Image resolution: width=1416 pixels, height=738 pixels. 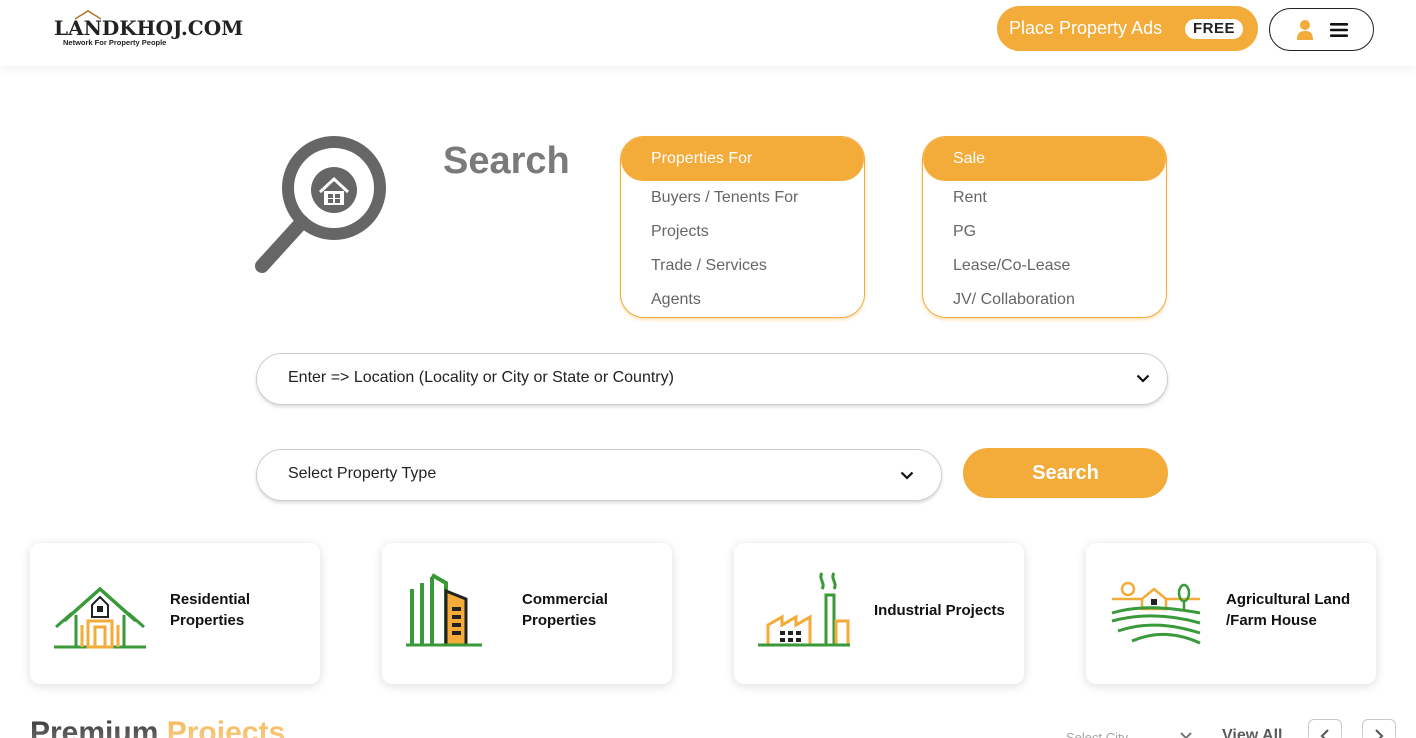 What do you see at coordinates (1324, 733) in the screenshot?
I see `chevron-left-icon` at bounding box center [1324, 733].